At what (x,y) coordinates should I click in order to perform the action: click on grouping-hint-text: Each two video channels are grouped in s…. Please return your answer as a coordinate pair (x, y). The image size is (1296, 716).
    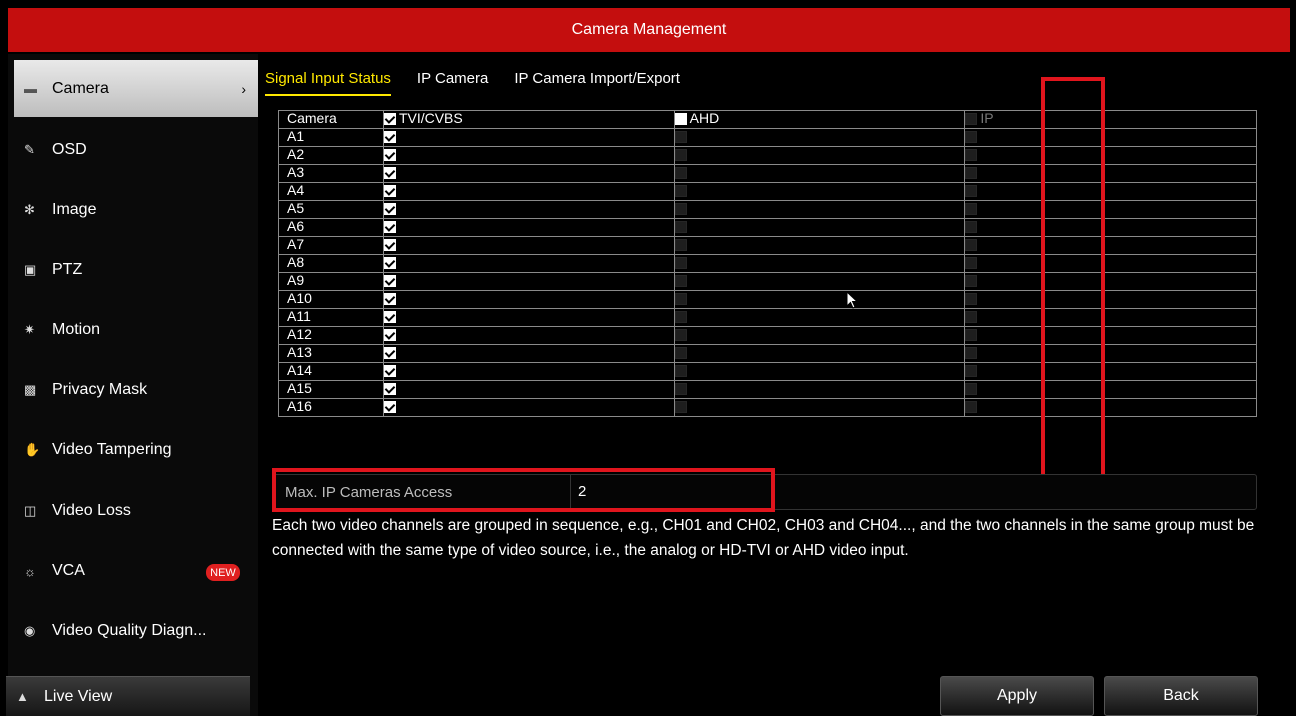
    Looking at the image, I should click on (763, 538).